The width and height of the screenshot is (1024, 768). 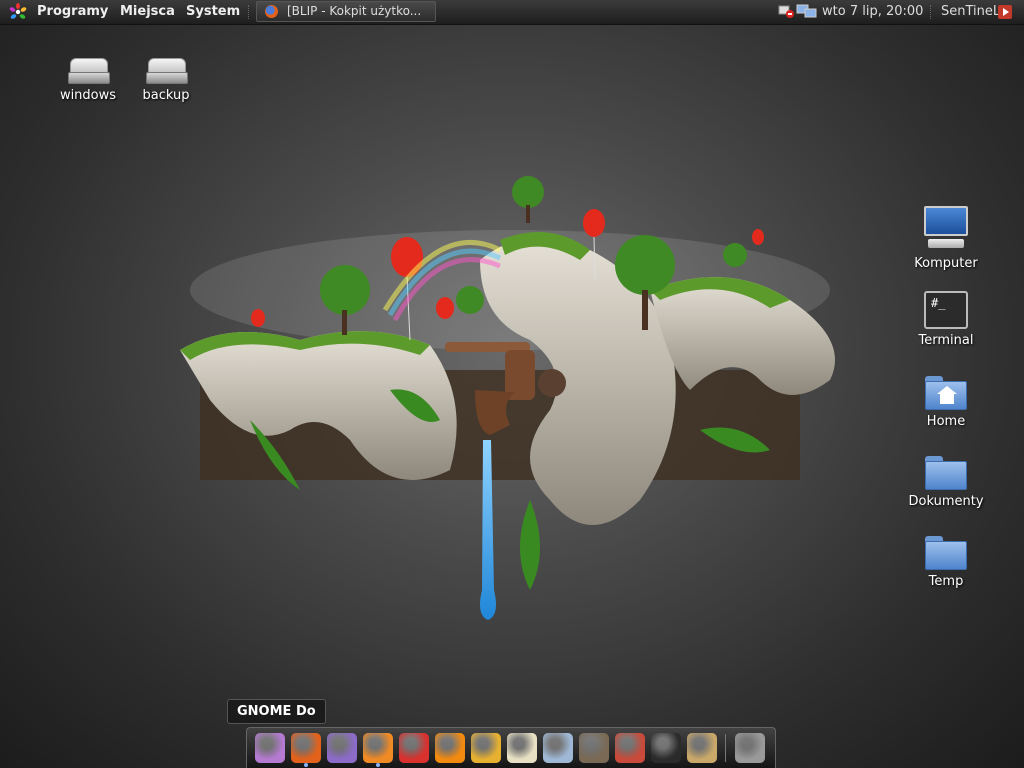 I want to click on terminal-icon, so click(x=666, y=748).